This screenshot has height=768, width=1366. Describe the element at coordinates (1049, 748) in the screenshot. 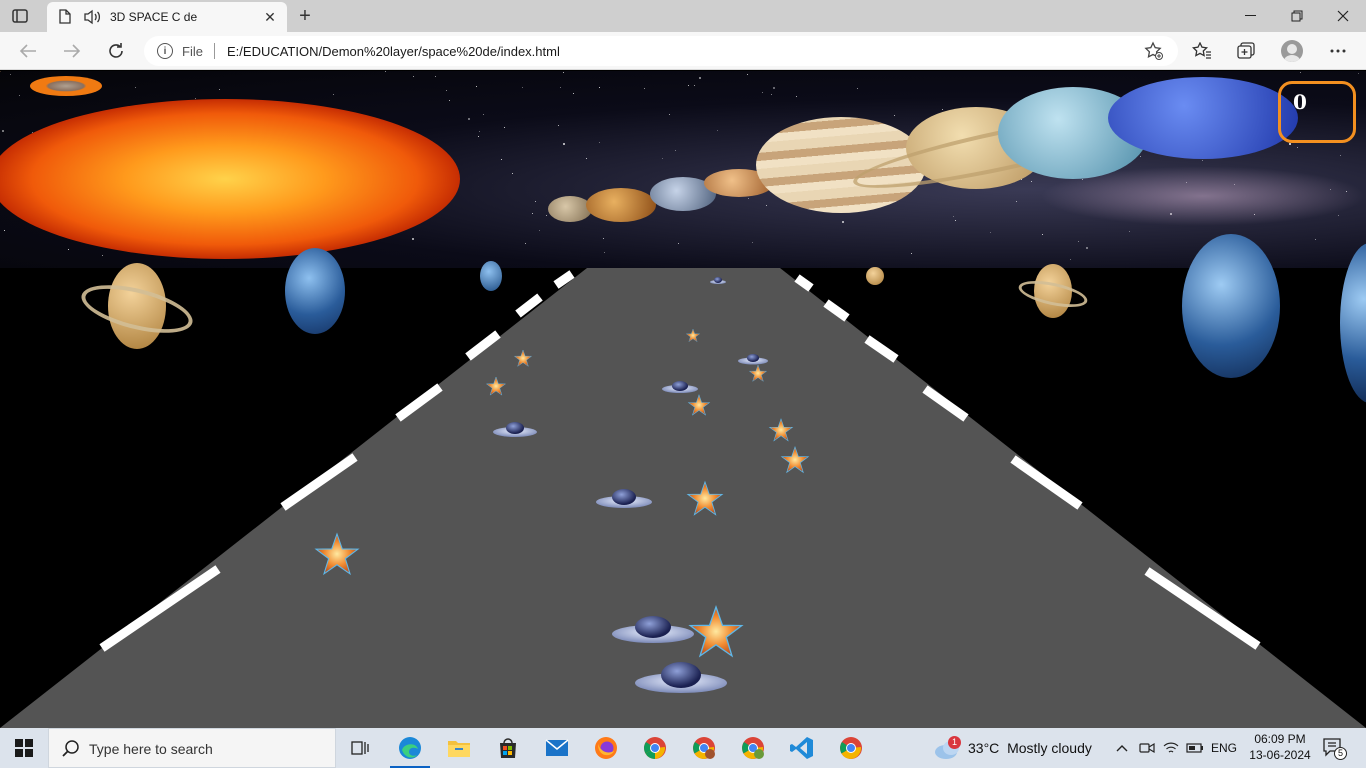

I see `weather-condition: Mostly cloudy` at that location.